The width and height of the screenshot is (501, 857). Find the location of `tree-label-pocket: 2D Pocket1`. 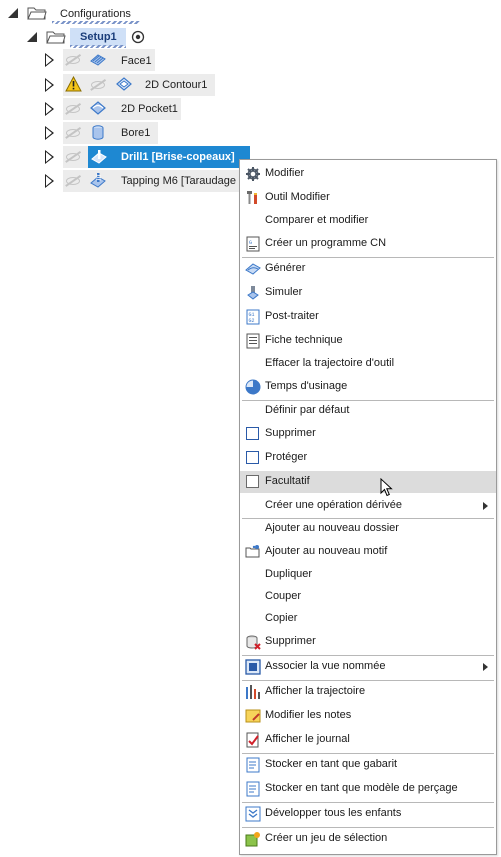

tree-label-pocket: 2D Pocket1 is located at coordinates (149, 109).